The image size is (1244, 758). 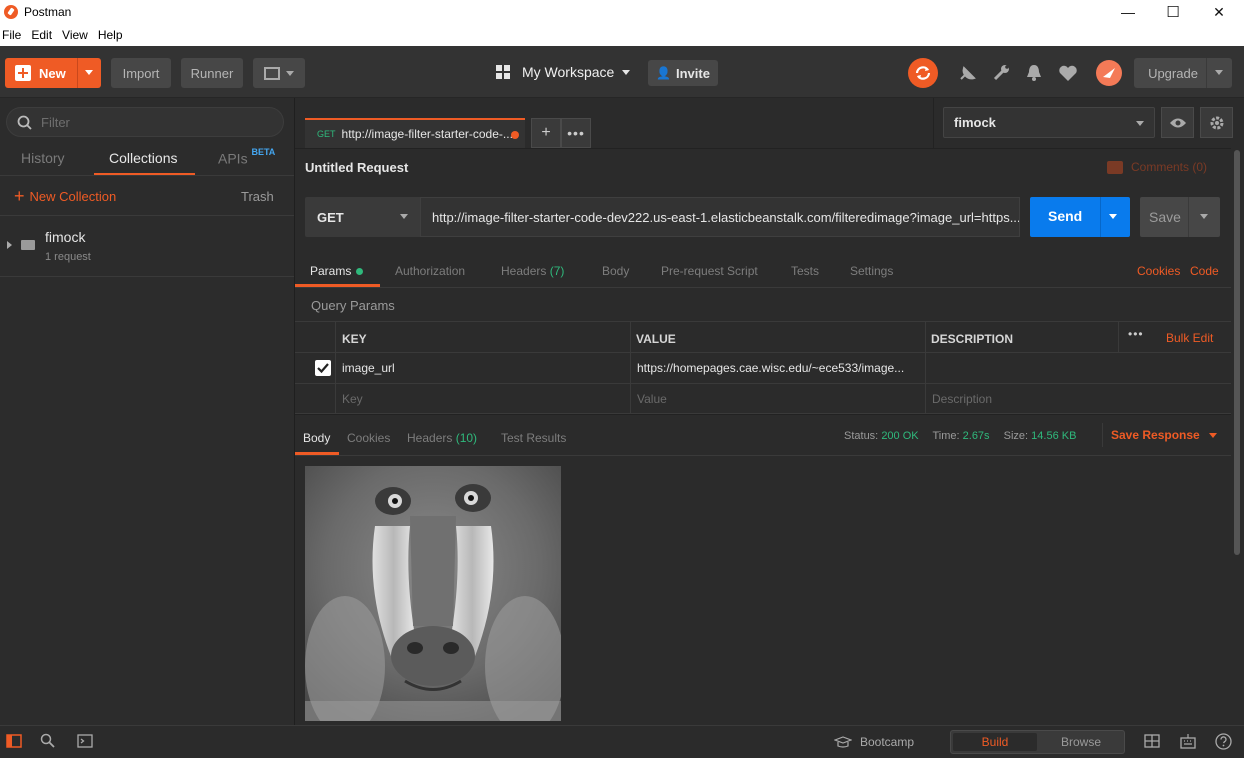 I want to click on tab-collections: Collections, so click(x=143, y=158).